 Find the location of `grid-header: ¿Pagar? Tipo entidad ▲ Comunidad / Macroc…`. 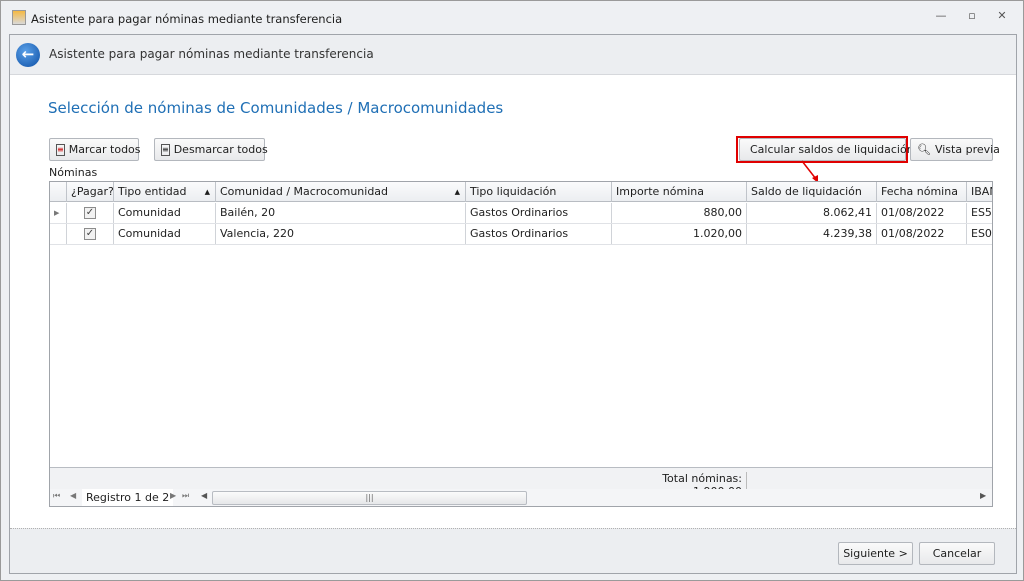

grid-header: ¿Pagar? Tipo entidad ▲ Comunidad / Macroc… is located at coordinates (521, 192).